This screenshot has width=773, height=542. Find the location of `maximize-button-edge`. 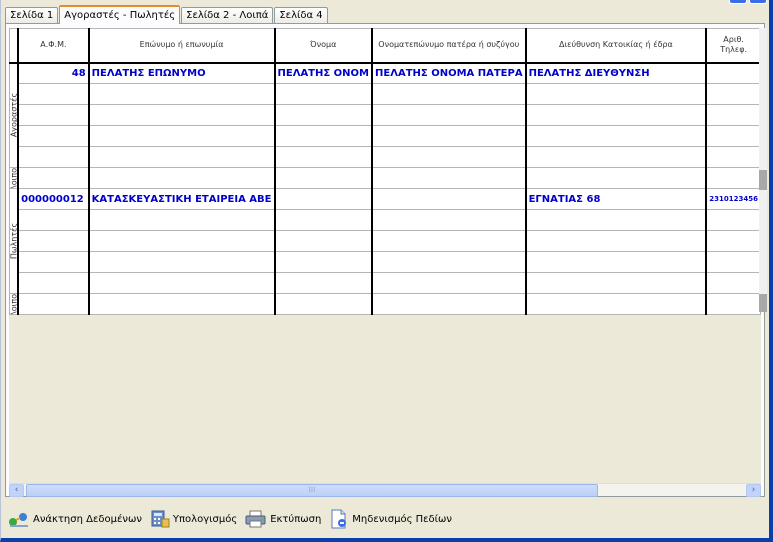

maximize-button-edge is located at coordinates (758, 2).